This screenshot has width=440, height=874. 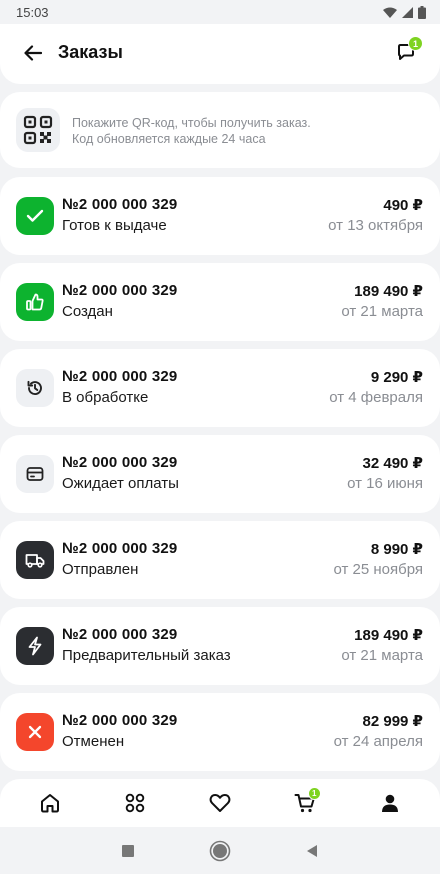 What do you see at coordinates (105, 397) in the screenshot?
I see `order-status: В обработке` at bounding box center [105, 397].